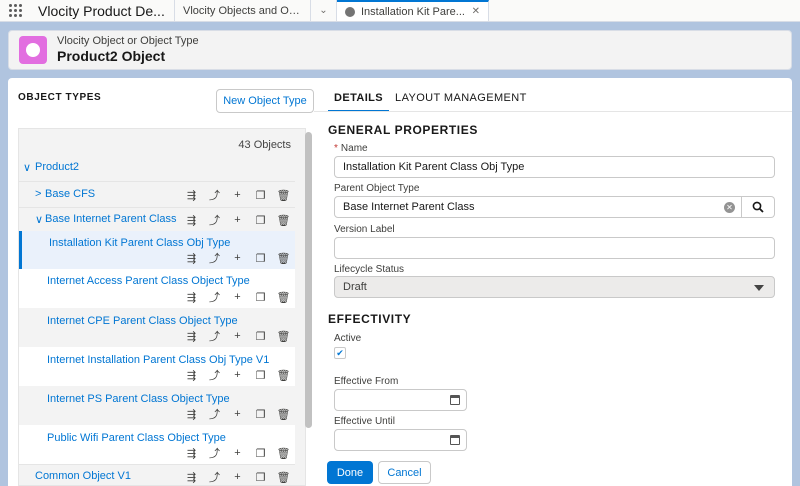 This screenshot has width=800, height=486. What do you see at coordinates (83, 476) in the screenshot?
I see `tree-node-label: Common Object V1` at bounding box center [83, 476].